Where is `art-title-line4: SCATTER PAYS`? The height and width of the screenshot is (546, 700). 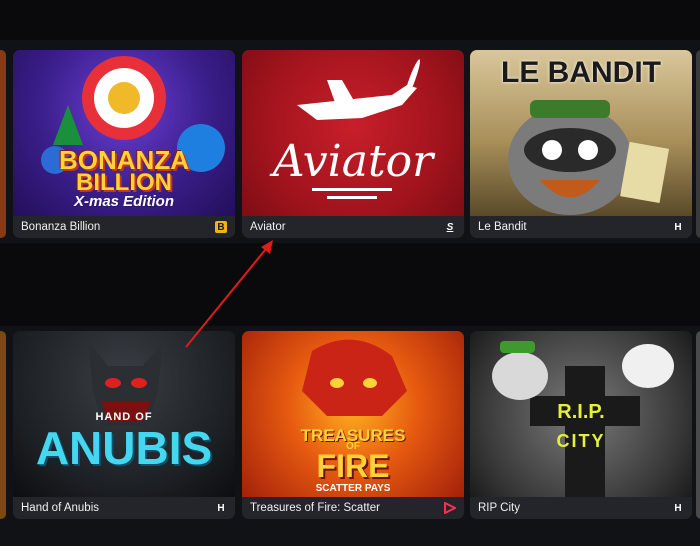 art-title-line4: SCATTER PAYS is located at coordinates (353, 488).